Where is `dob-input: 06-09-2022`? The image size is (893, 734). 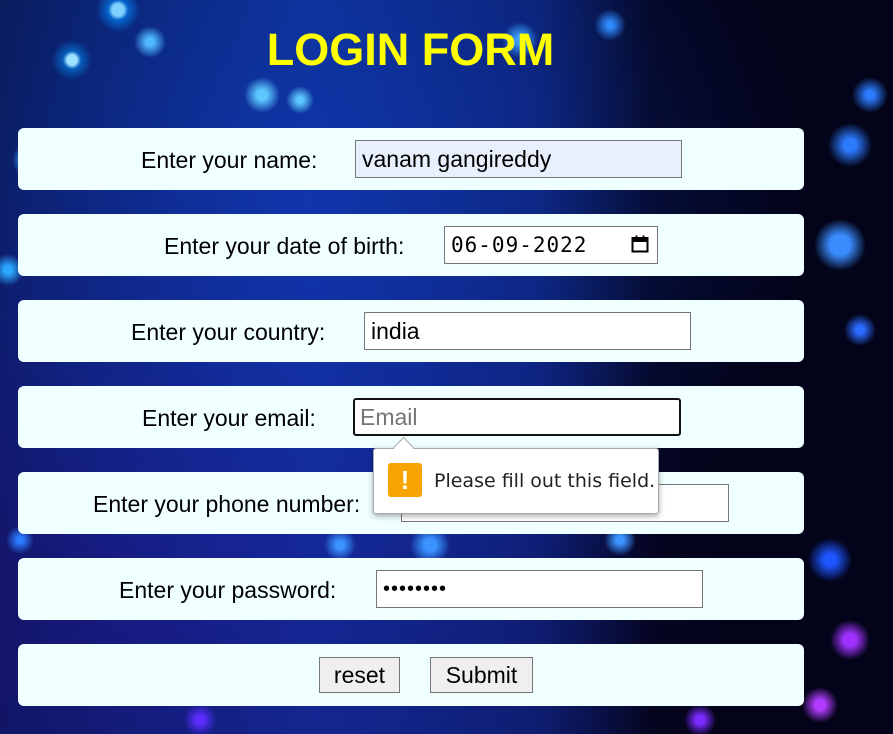 dob-input: 06-09-2022 is located at coordinates (551, 245).